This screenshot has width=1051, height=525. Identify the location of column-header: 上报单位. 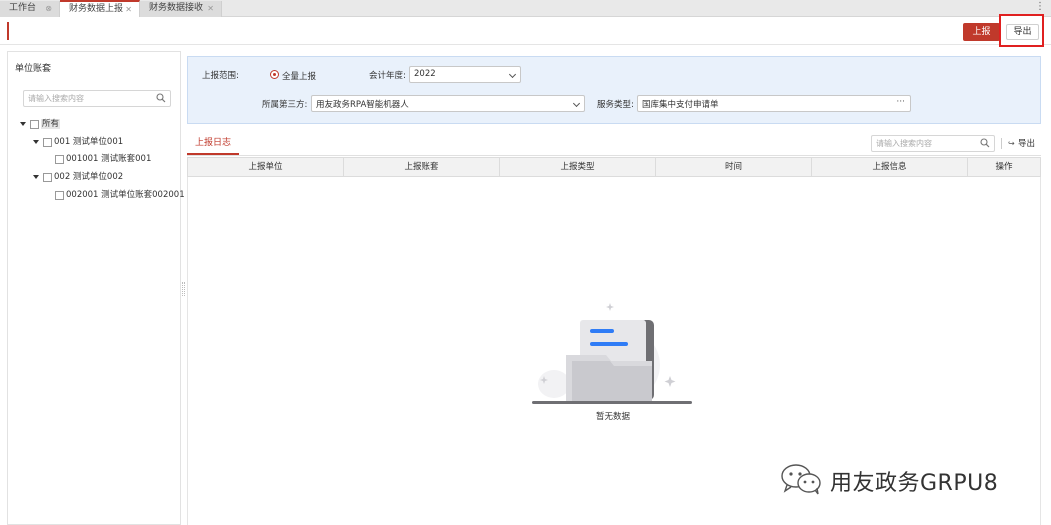
(266, 167).